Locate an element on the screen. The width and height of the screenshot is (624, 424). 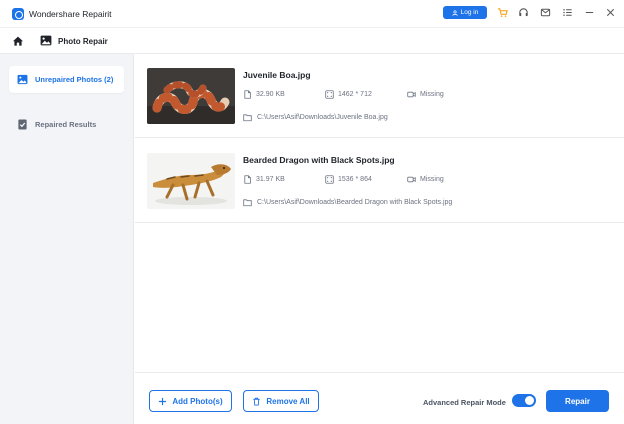
repair-label: Repair is located at coordinates (577, 401).